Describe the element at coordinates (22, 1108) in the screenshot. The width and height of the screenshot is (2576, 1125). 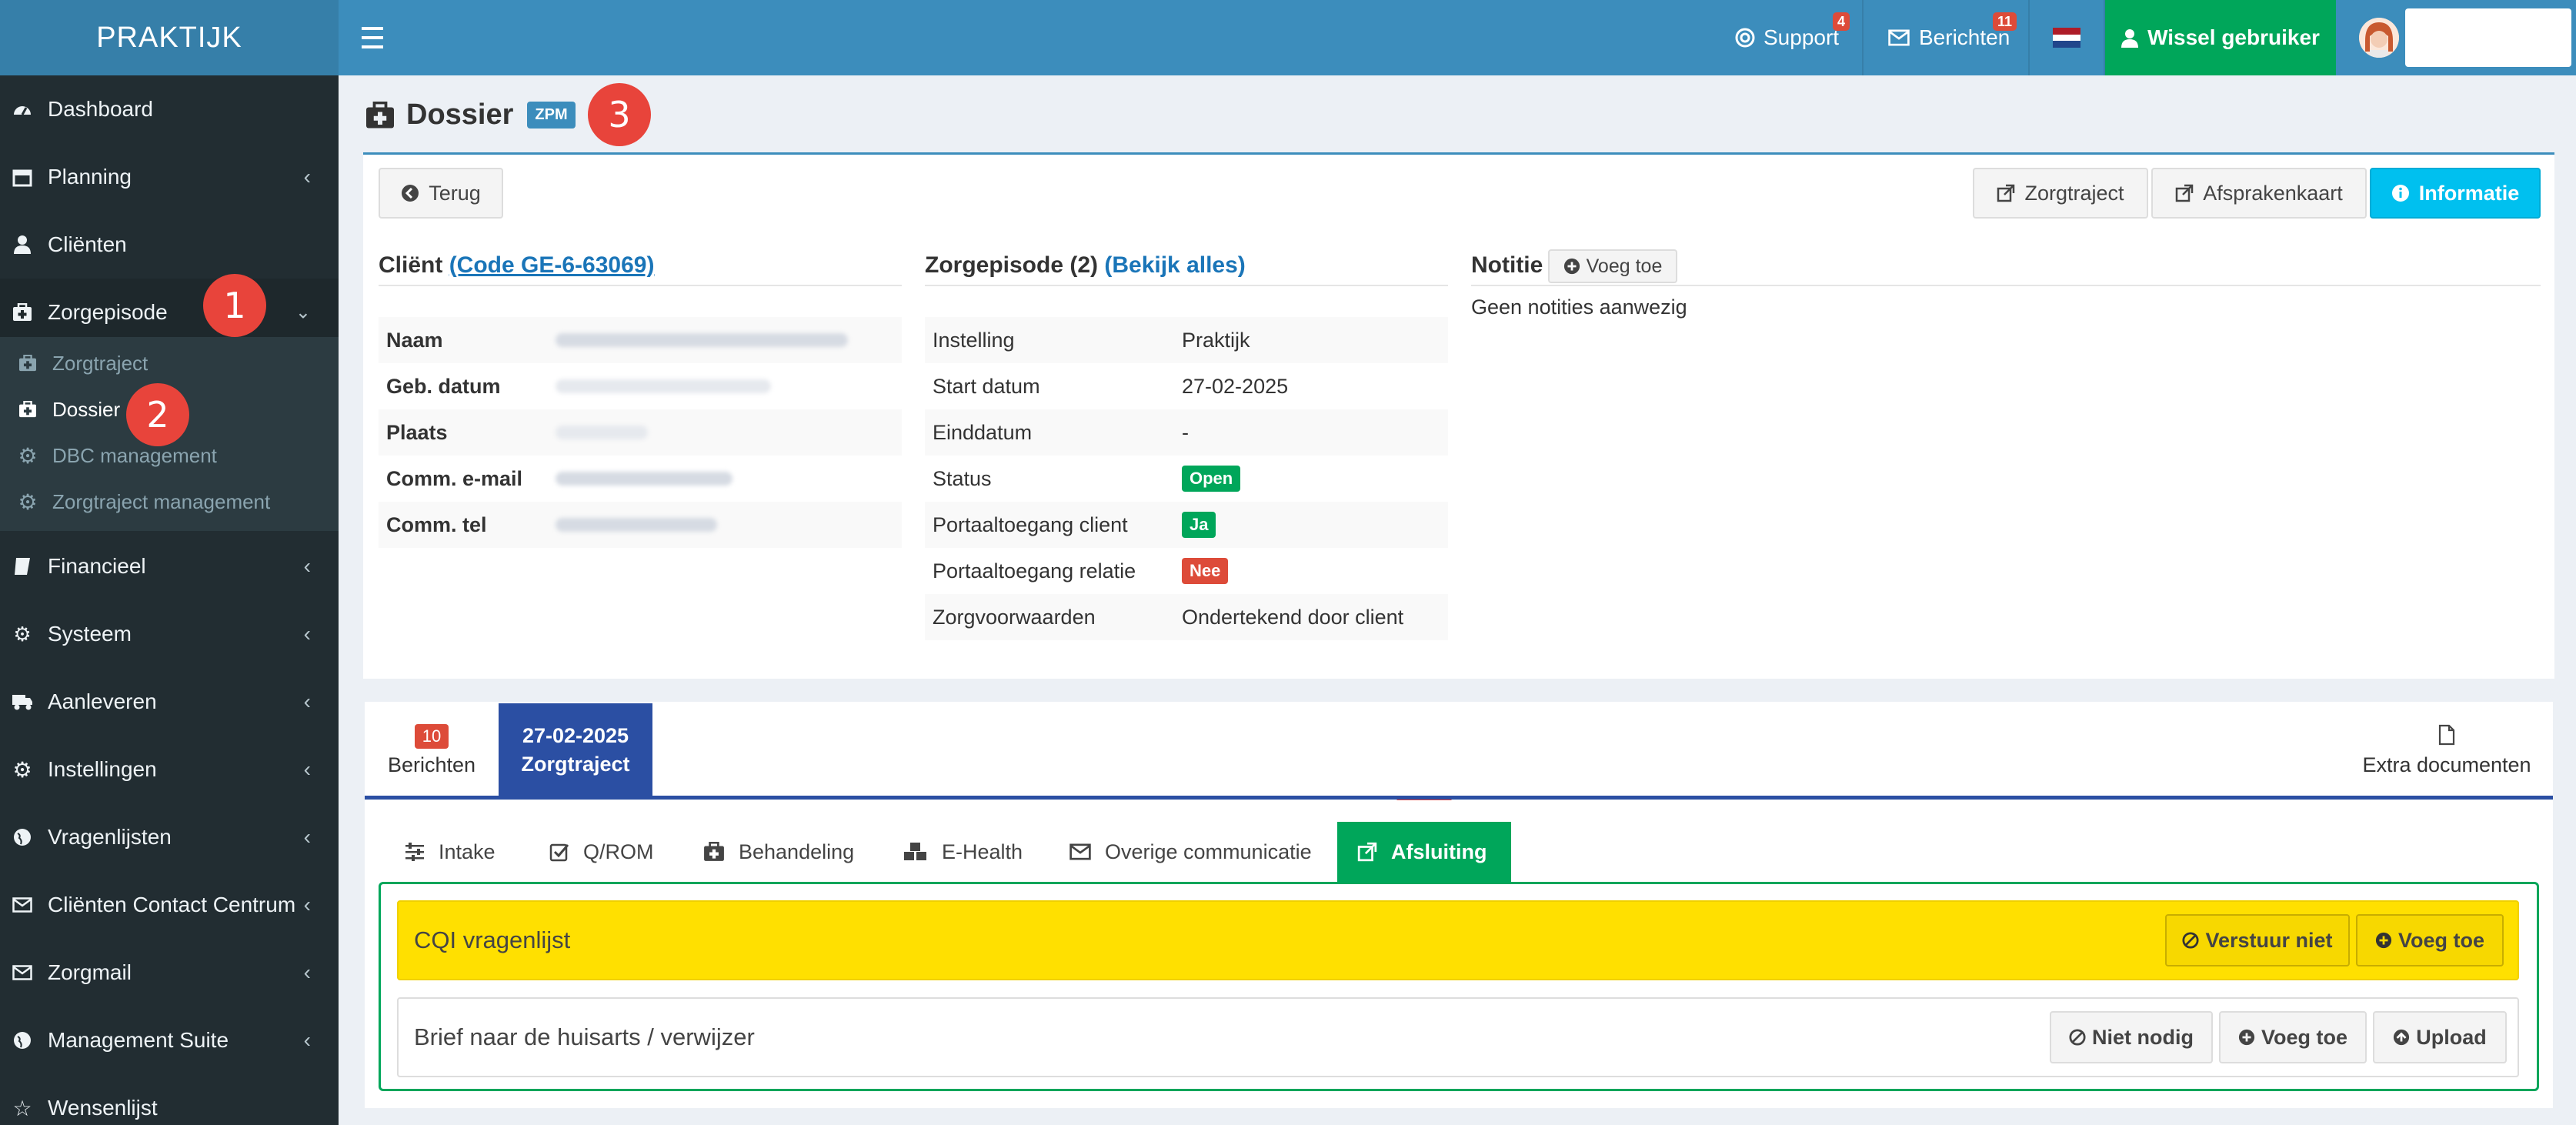
I see `star-icon: ☆` at that location.